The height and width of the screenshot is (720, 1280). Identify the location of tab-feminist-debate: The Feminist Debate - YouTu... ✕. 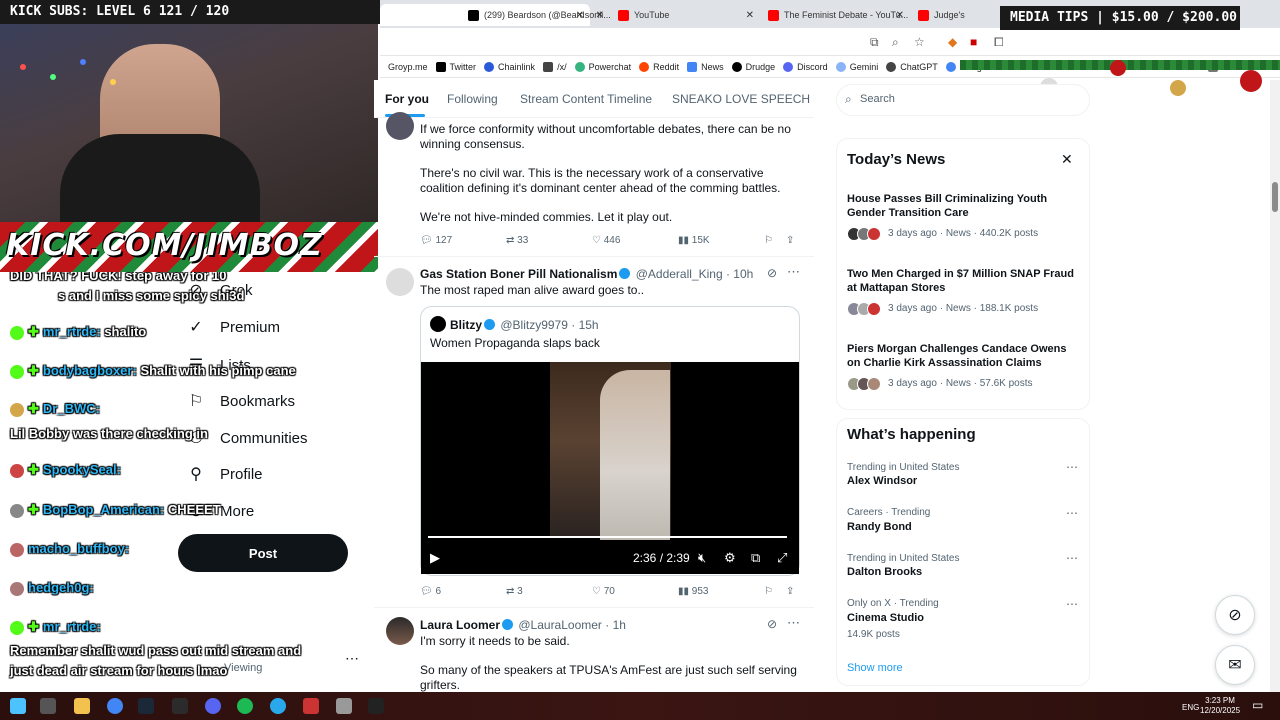
(835, 15).